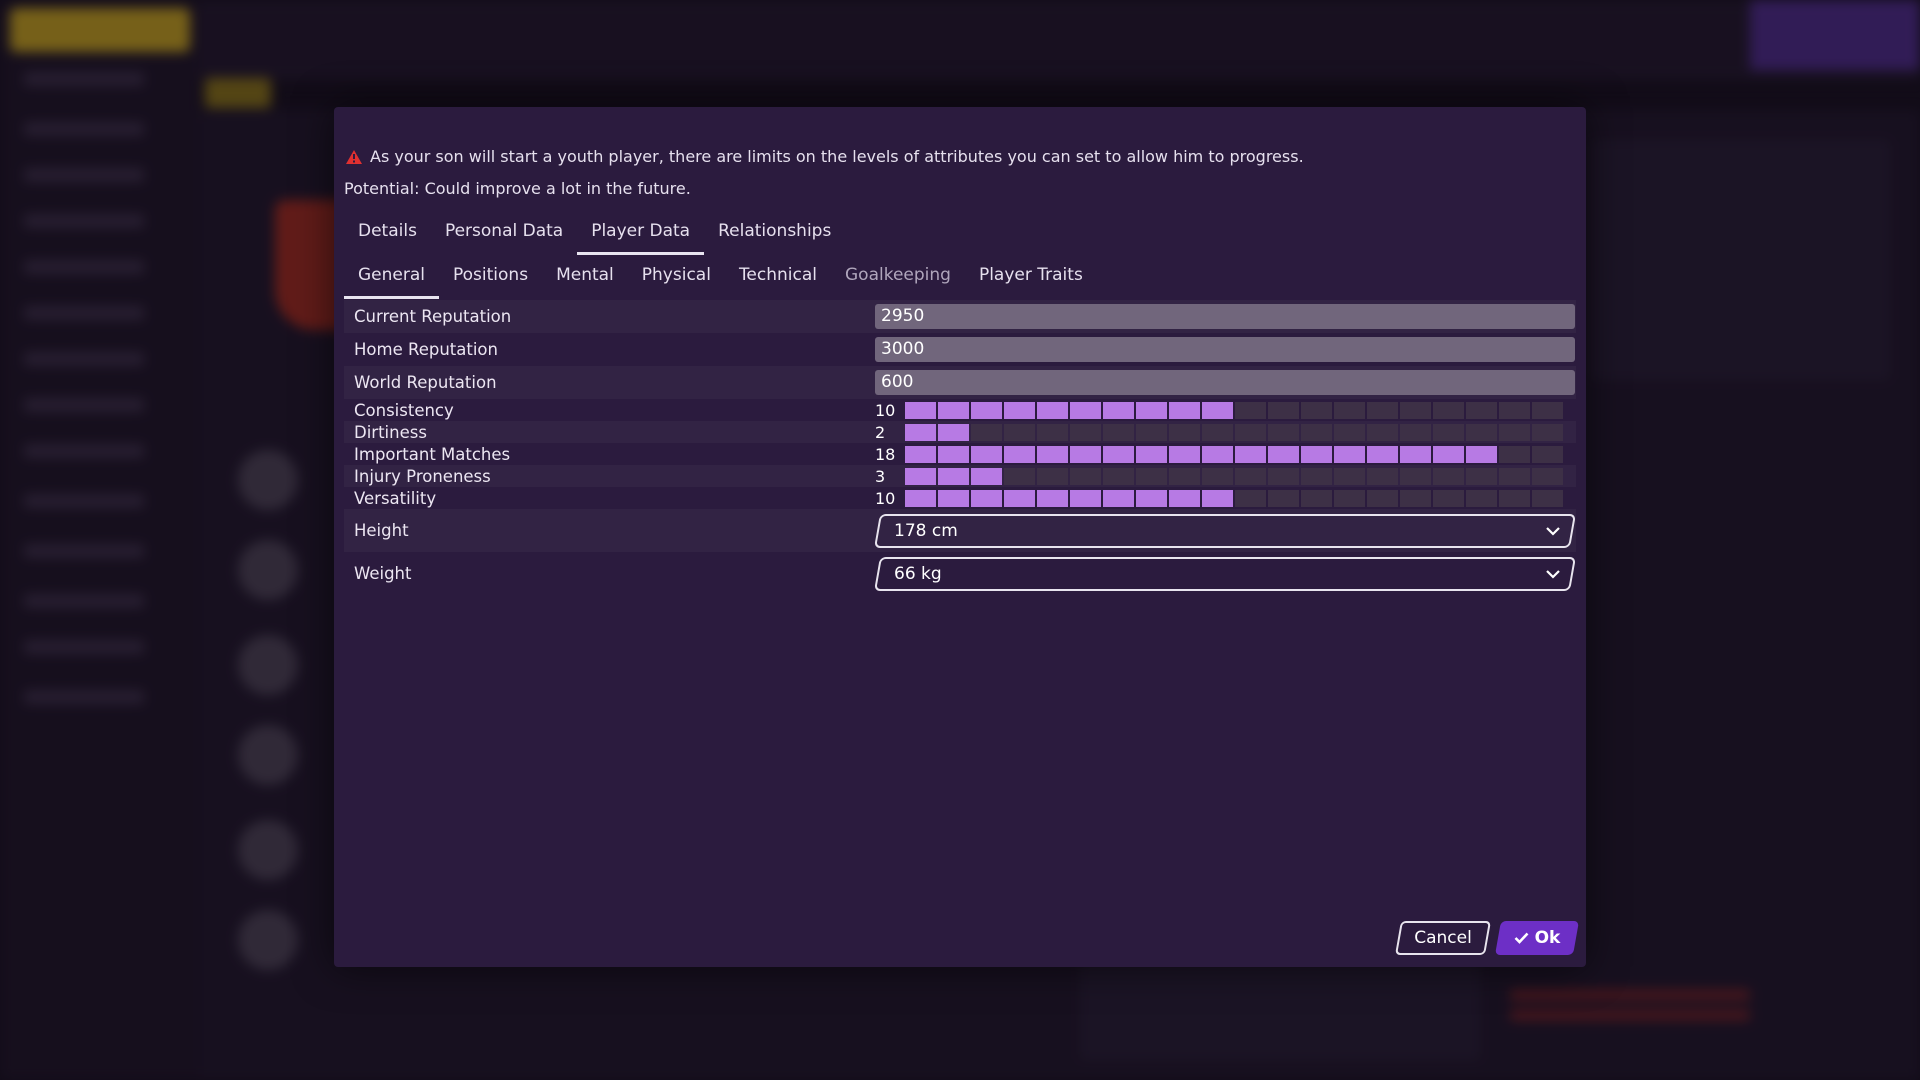 The width and height of the screenshot is (1920, 1080). What do you see at coordinates (1234, 476) in the screenshot?
I see `injury-proneness-bar` at bounding box center [1234, 476].